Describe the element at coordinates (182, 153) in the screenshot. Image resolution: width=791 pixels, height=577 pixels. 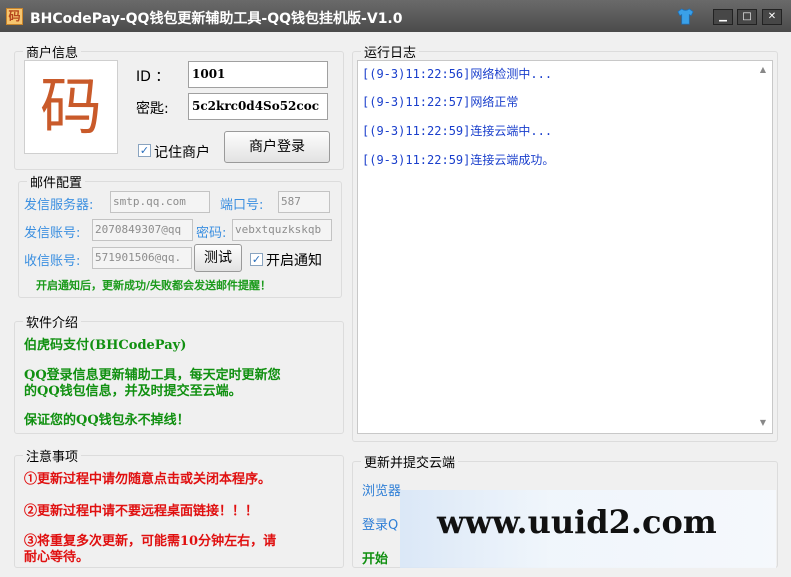
I see `remember-merchant-label: 记住商户` at that location.